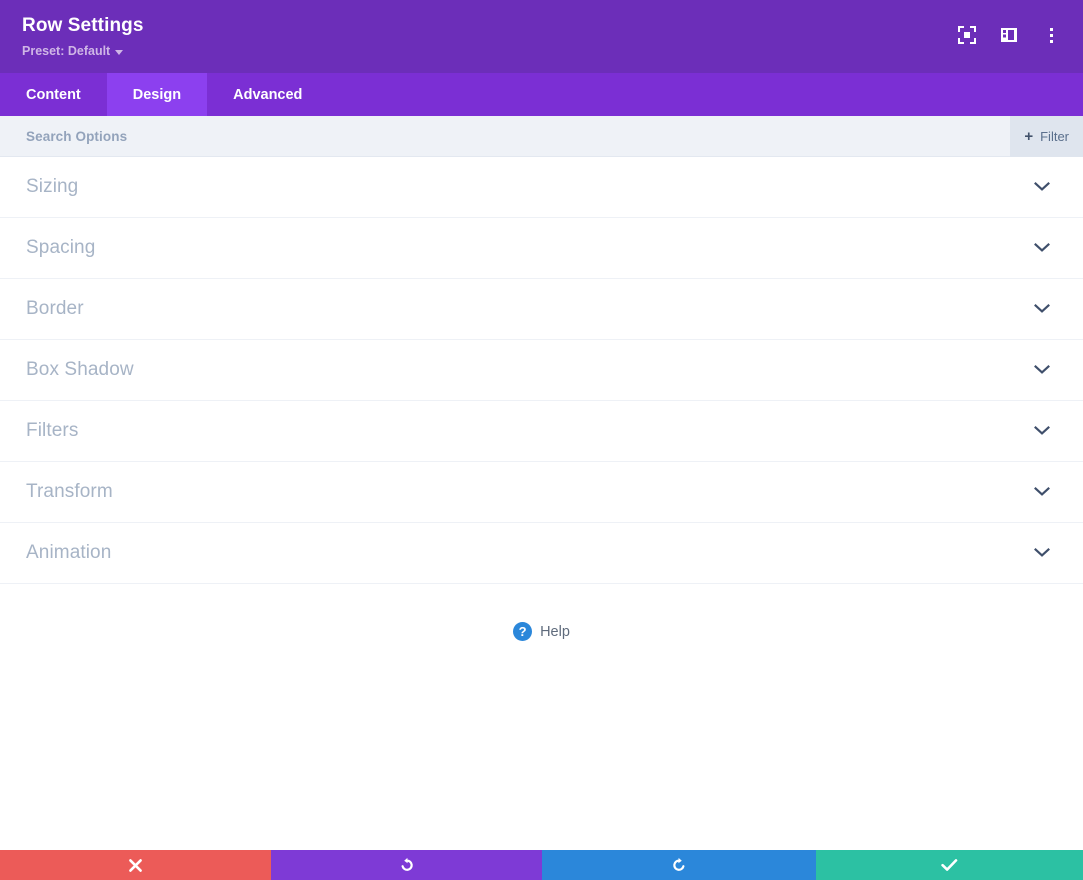 The width and height of the screenshot is (1083, 880). I want to click on section-transform: Transform, so click(541, 492).